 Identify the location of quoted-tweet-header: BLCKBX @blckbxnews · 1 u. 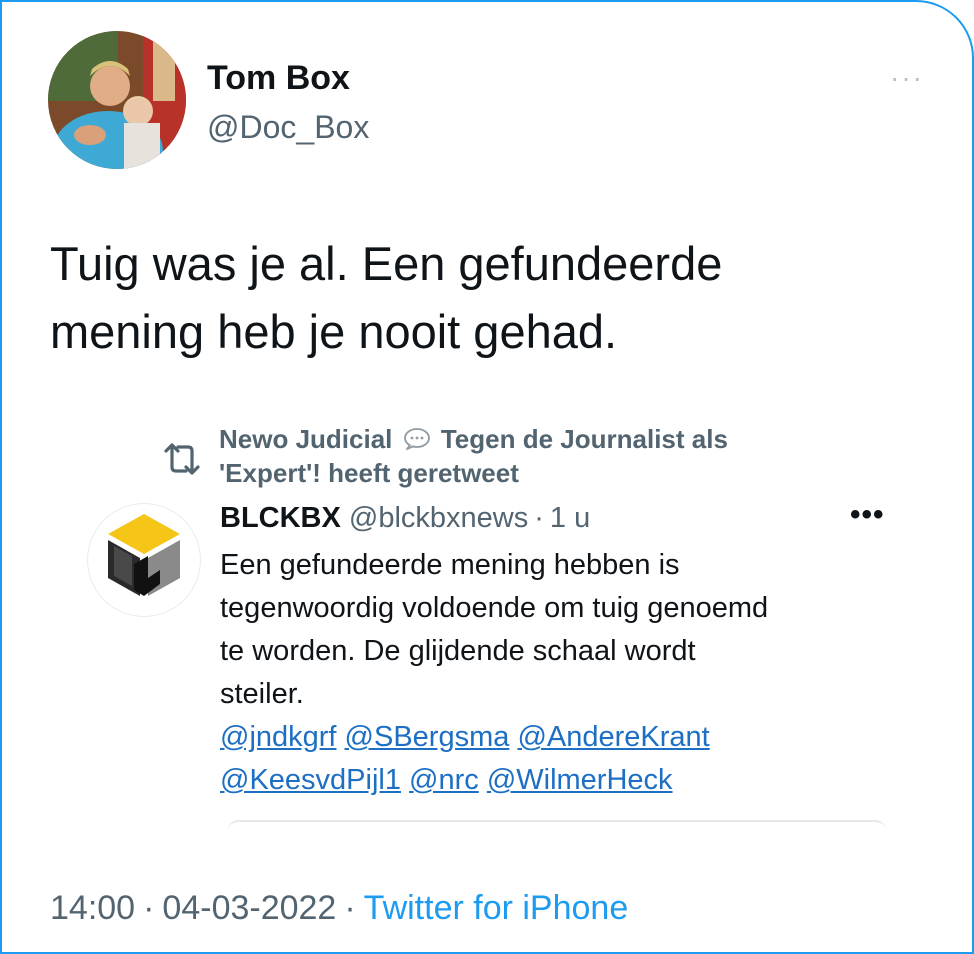
(405, 518).